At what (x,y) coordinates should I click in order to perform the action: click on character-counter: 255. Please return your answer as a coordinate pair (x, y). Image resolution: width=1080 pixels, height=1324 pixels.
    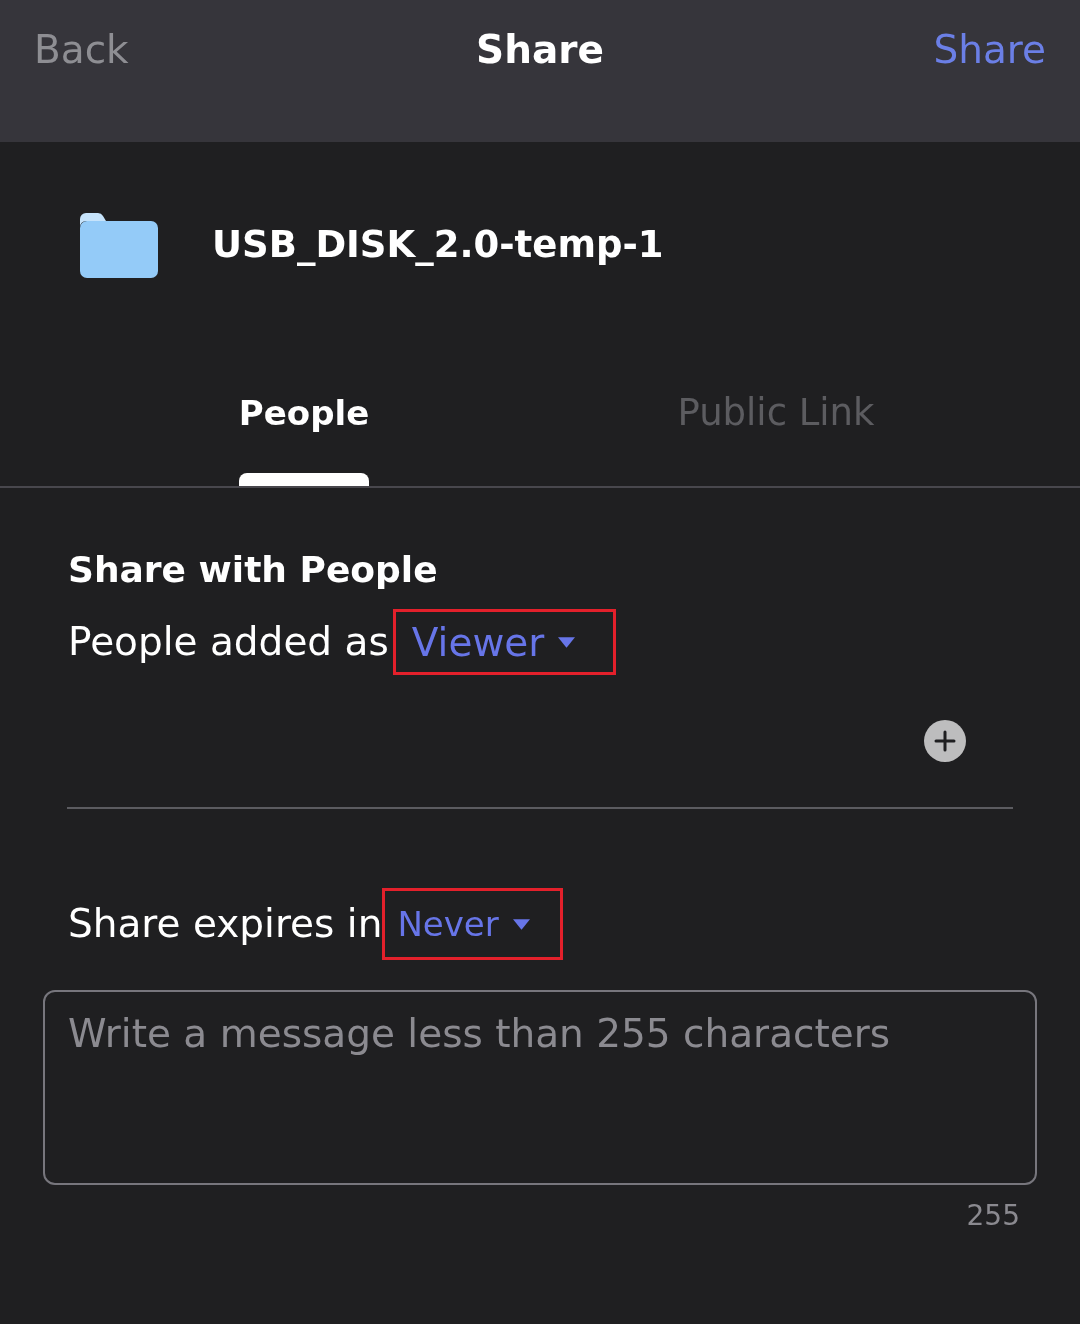
    Looking at the image, I should click on (993, 1216).